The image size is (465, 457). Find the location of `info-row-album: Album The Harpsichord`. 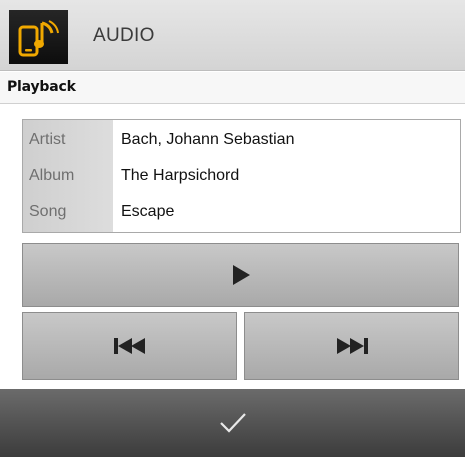

info-row-album: Album The Harpsichord is located at coordinates (241, 176).